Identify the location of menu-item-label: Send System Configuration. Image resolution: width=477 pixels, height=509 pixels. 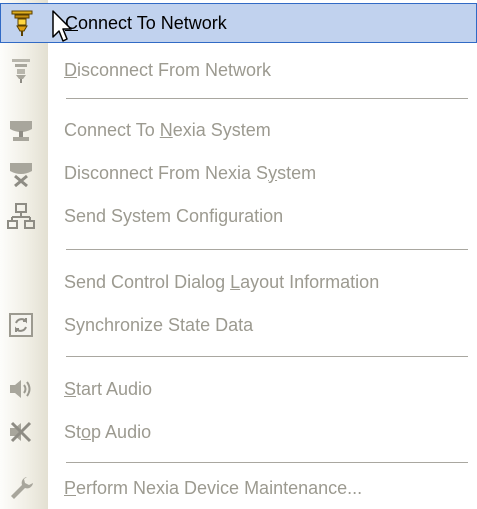
(174, 215).